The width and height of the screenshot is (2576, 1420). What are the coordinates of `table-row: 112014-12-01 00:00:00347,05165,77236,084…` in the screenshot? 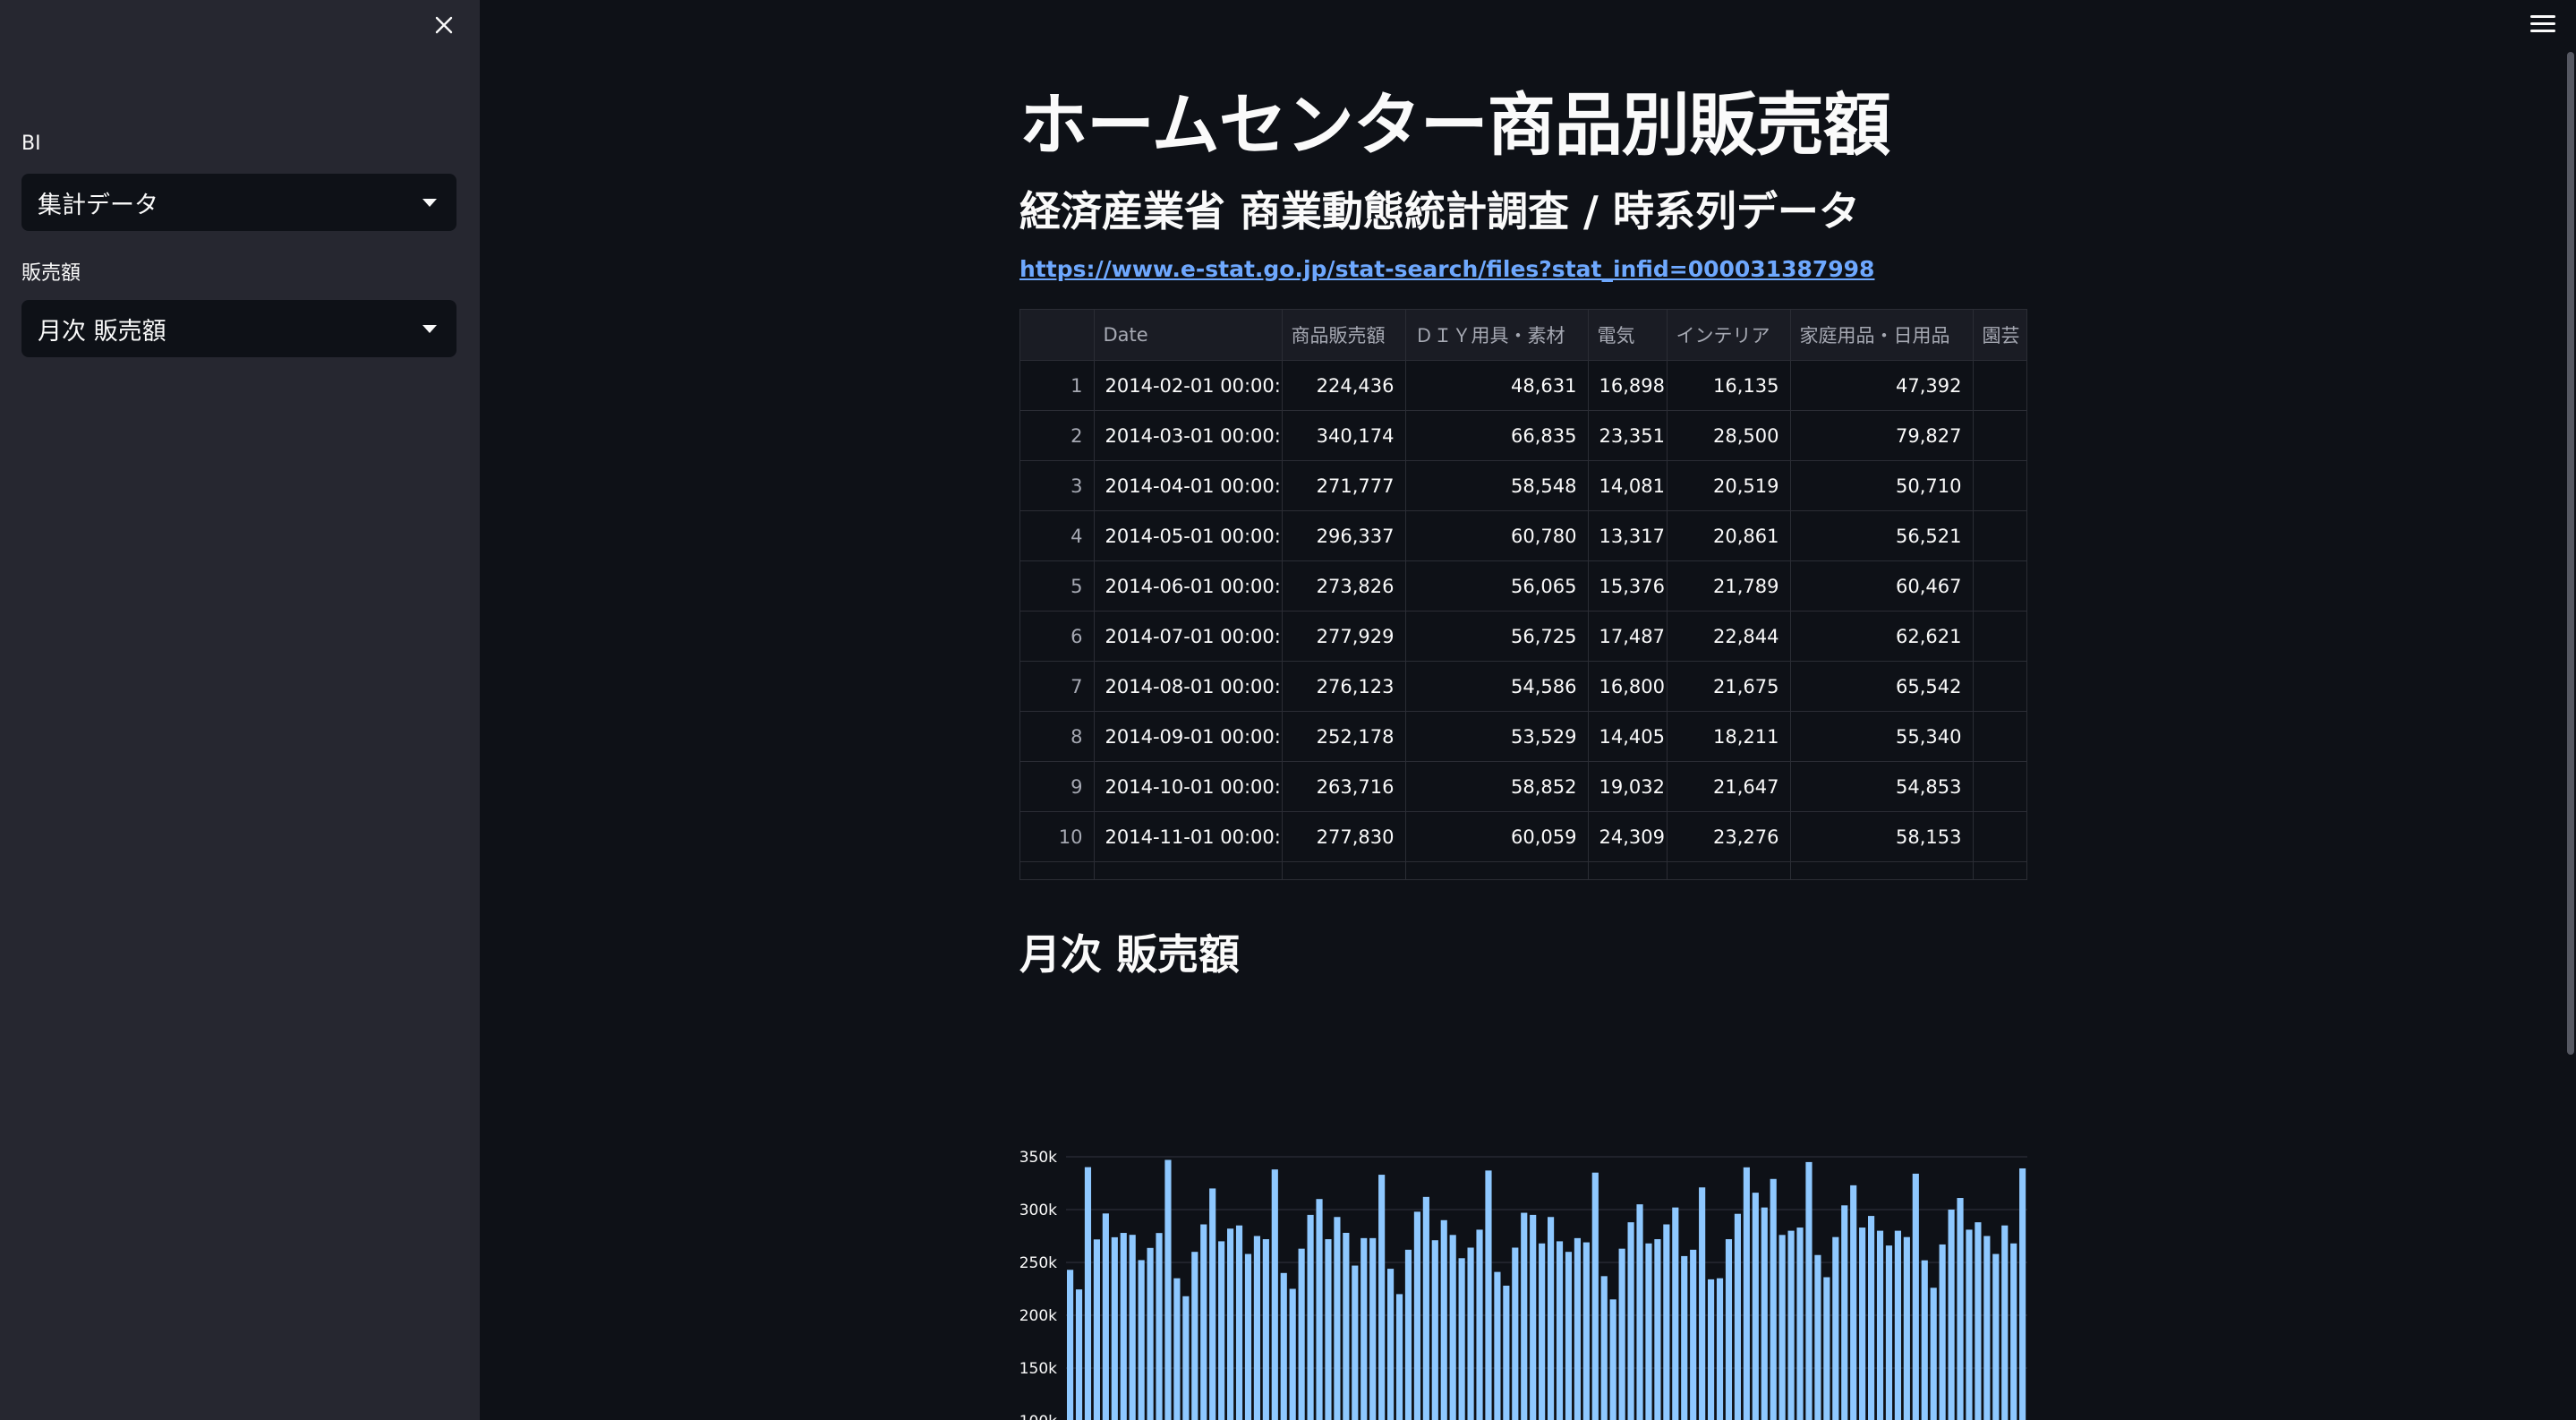 It's located at (1523, 870).